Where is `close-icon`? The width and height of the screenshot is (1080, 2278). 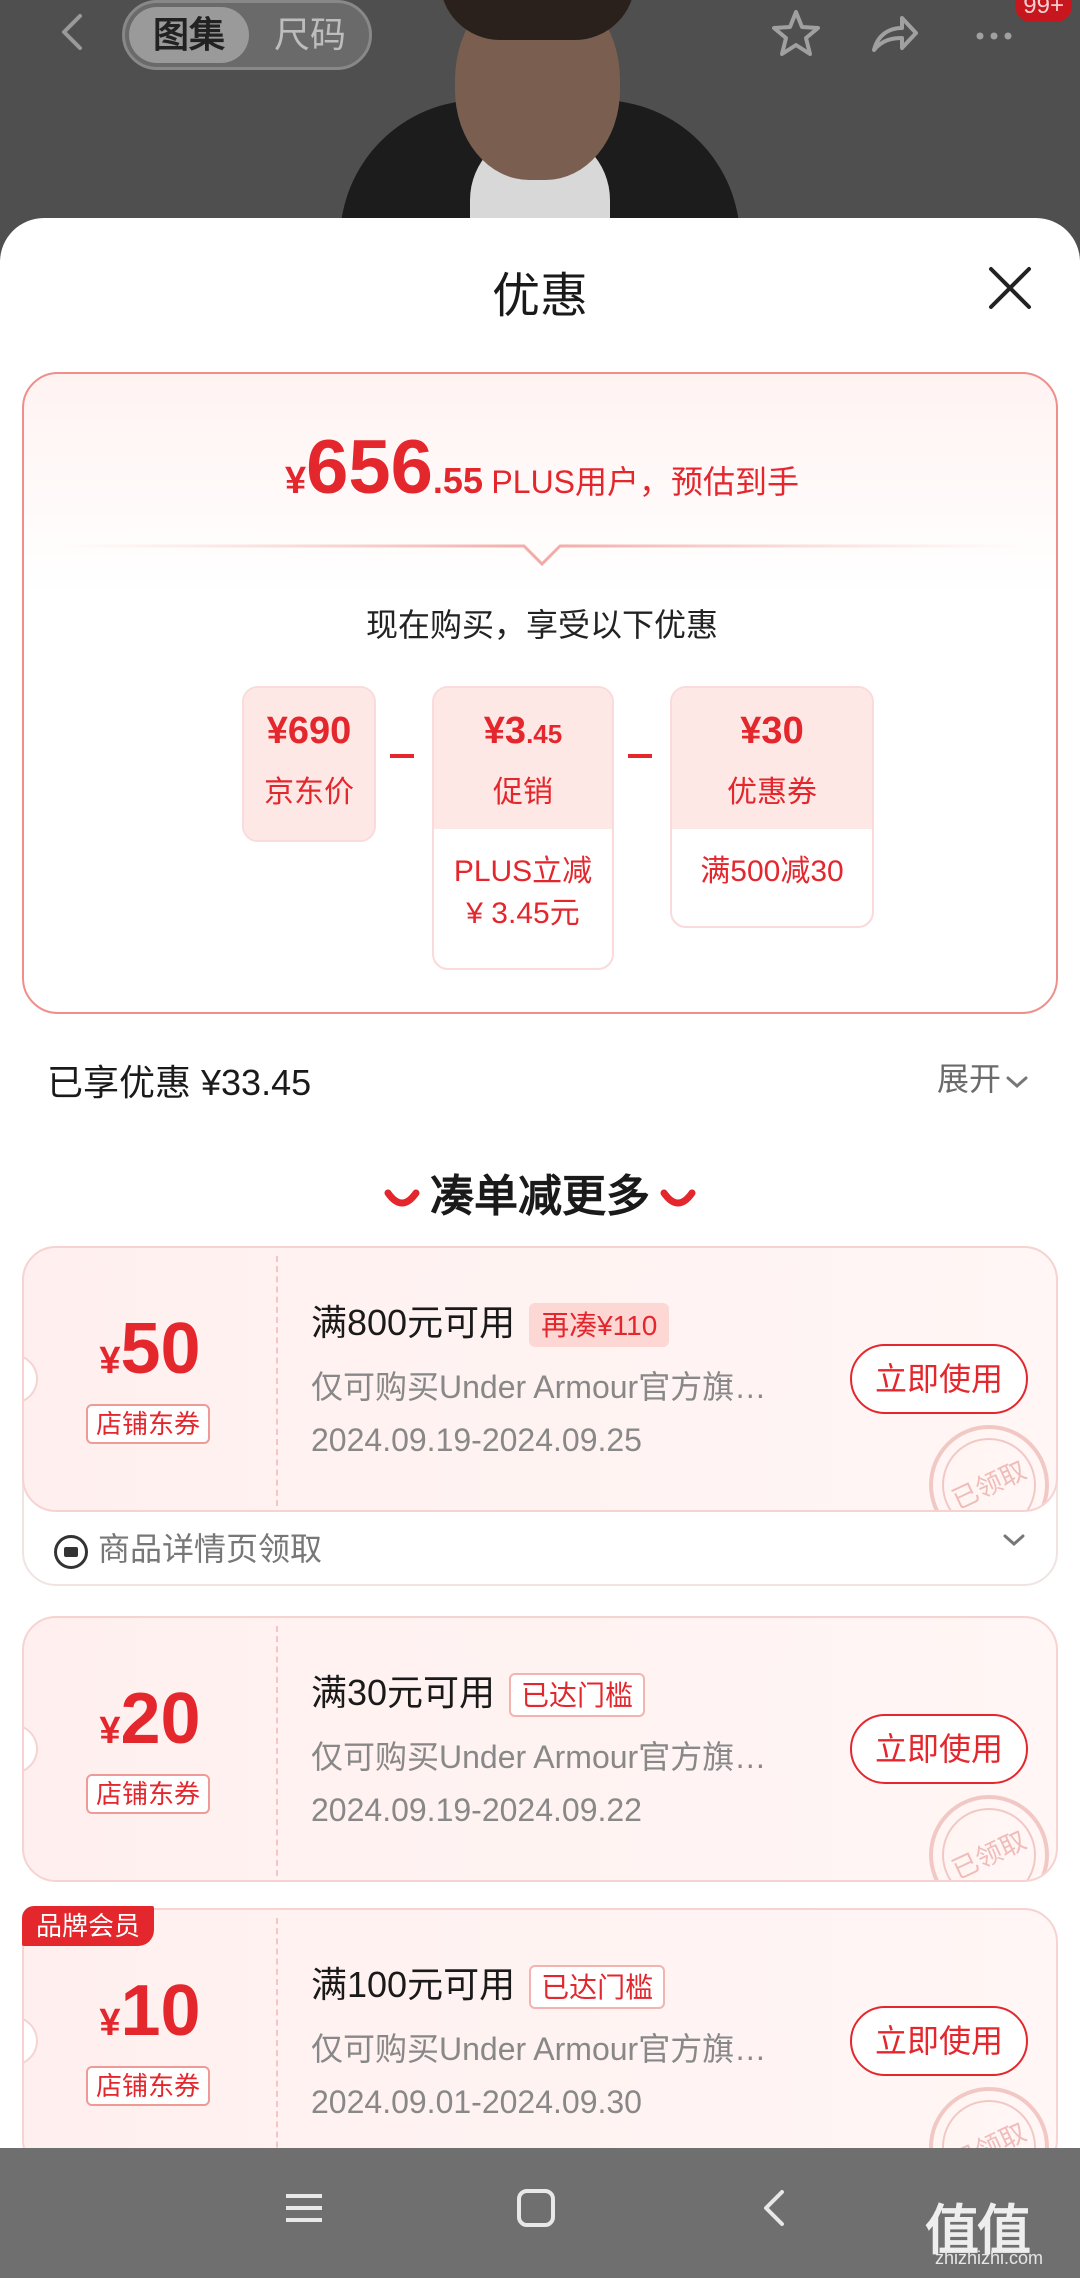
close-icon is located at coordinates (1010, 288).